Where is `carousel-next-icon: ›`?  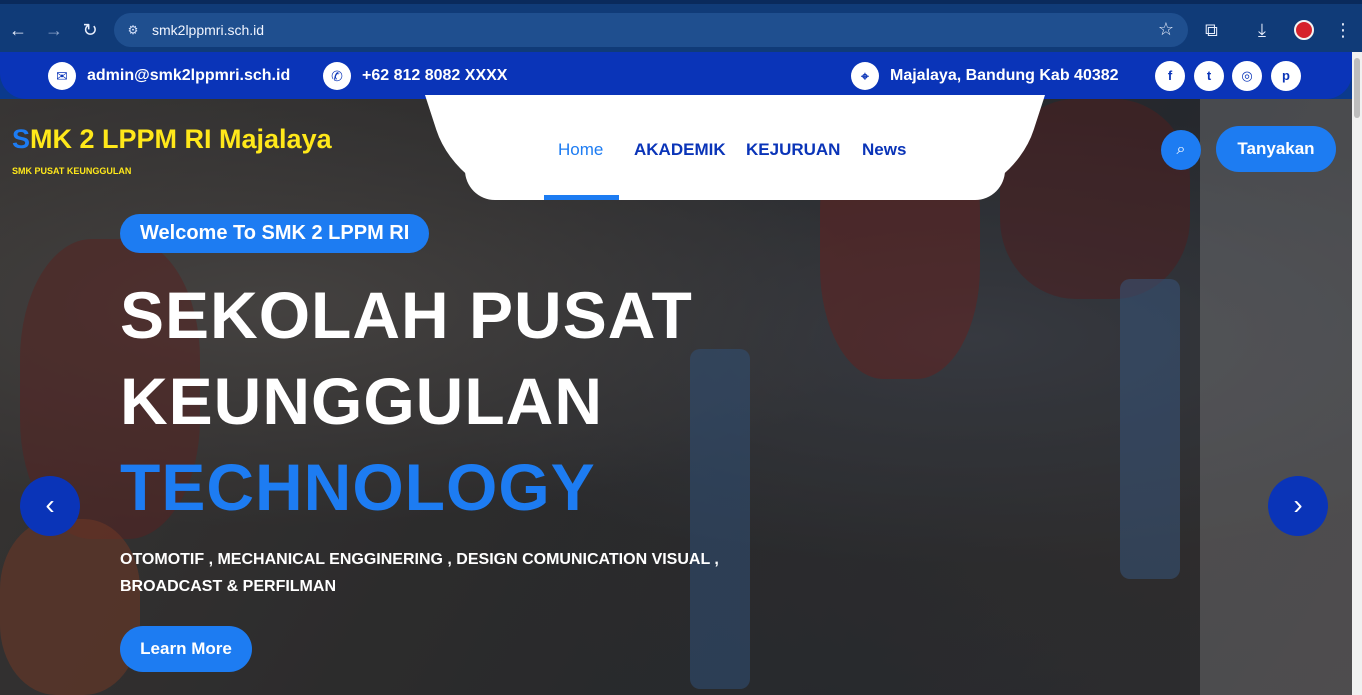 carousel-next-icon: › is located at coordinates (1298, 506).